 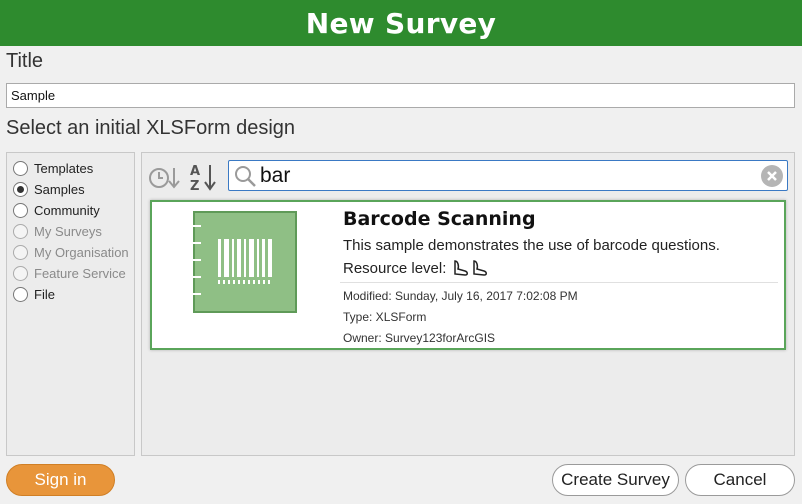 I want to click on barcode-notebook-icon, so click(x=244, y=262).